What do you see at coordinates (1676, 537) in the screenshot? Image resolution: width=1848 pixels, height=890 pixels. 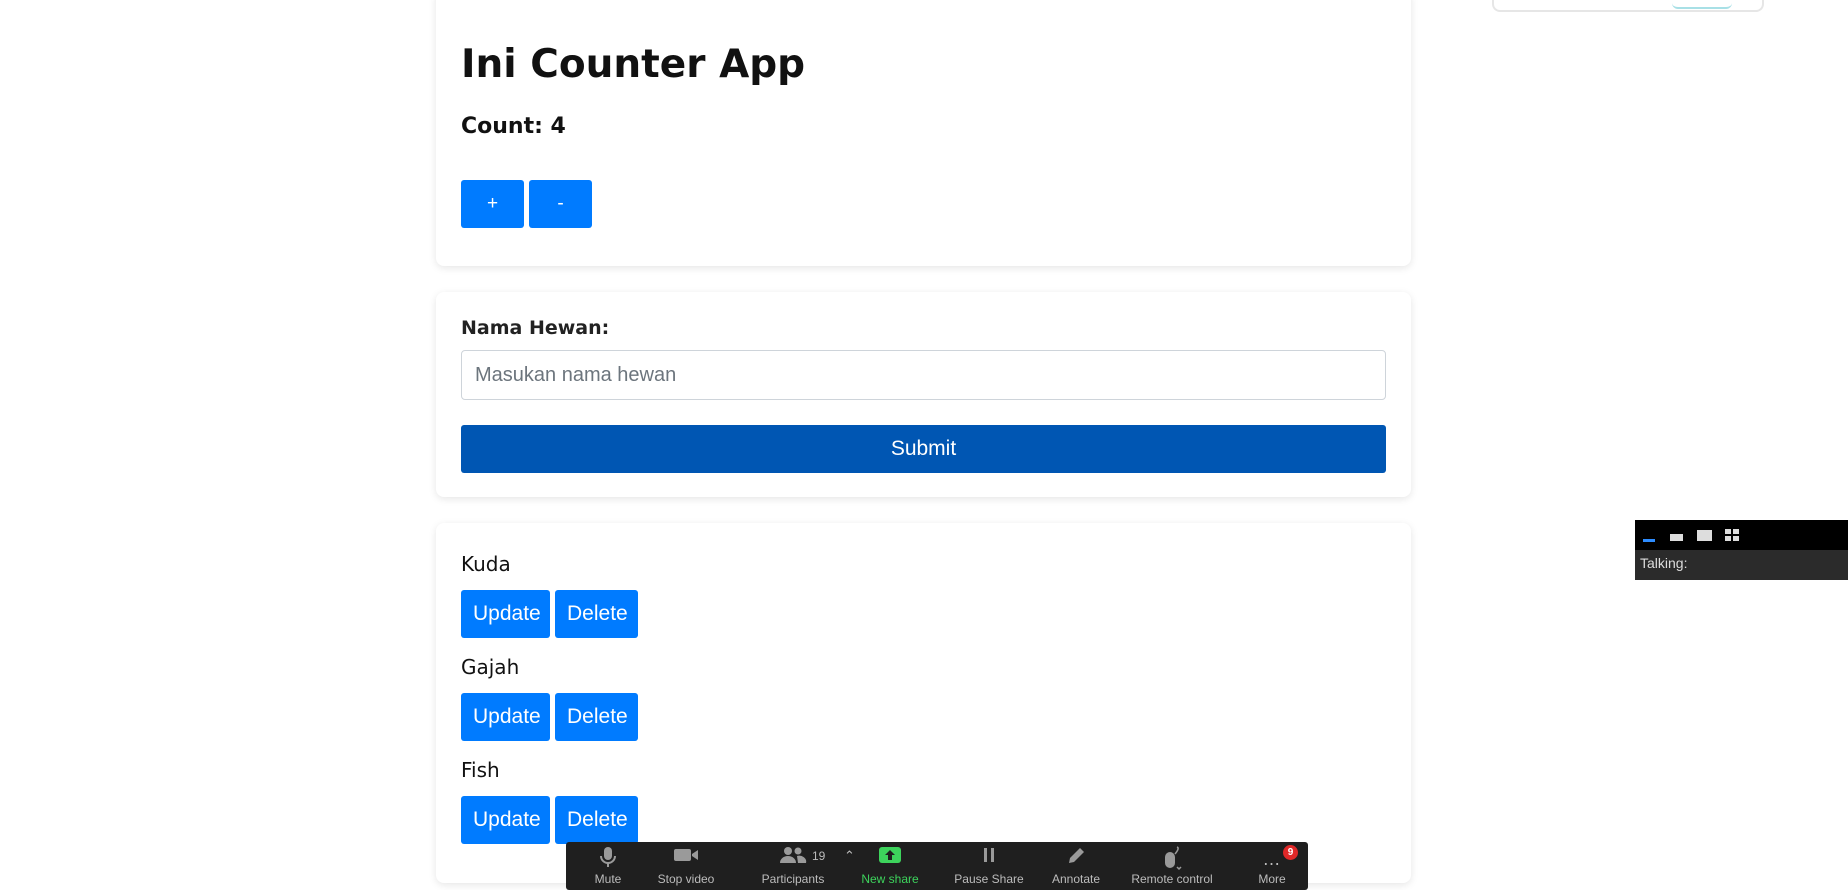 I see `small-view-icon` at bounding box center [1676, 537].